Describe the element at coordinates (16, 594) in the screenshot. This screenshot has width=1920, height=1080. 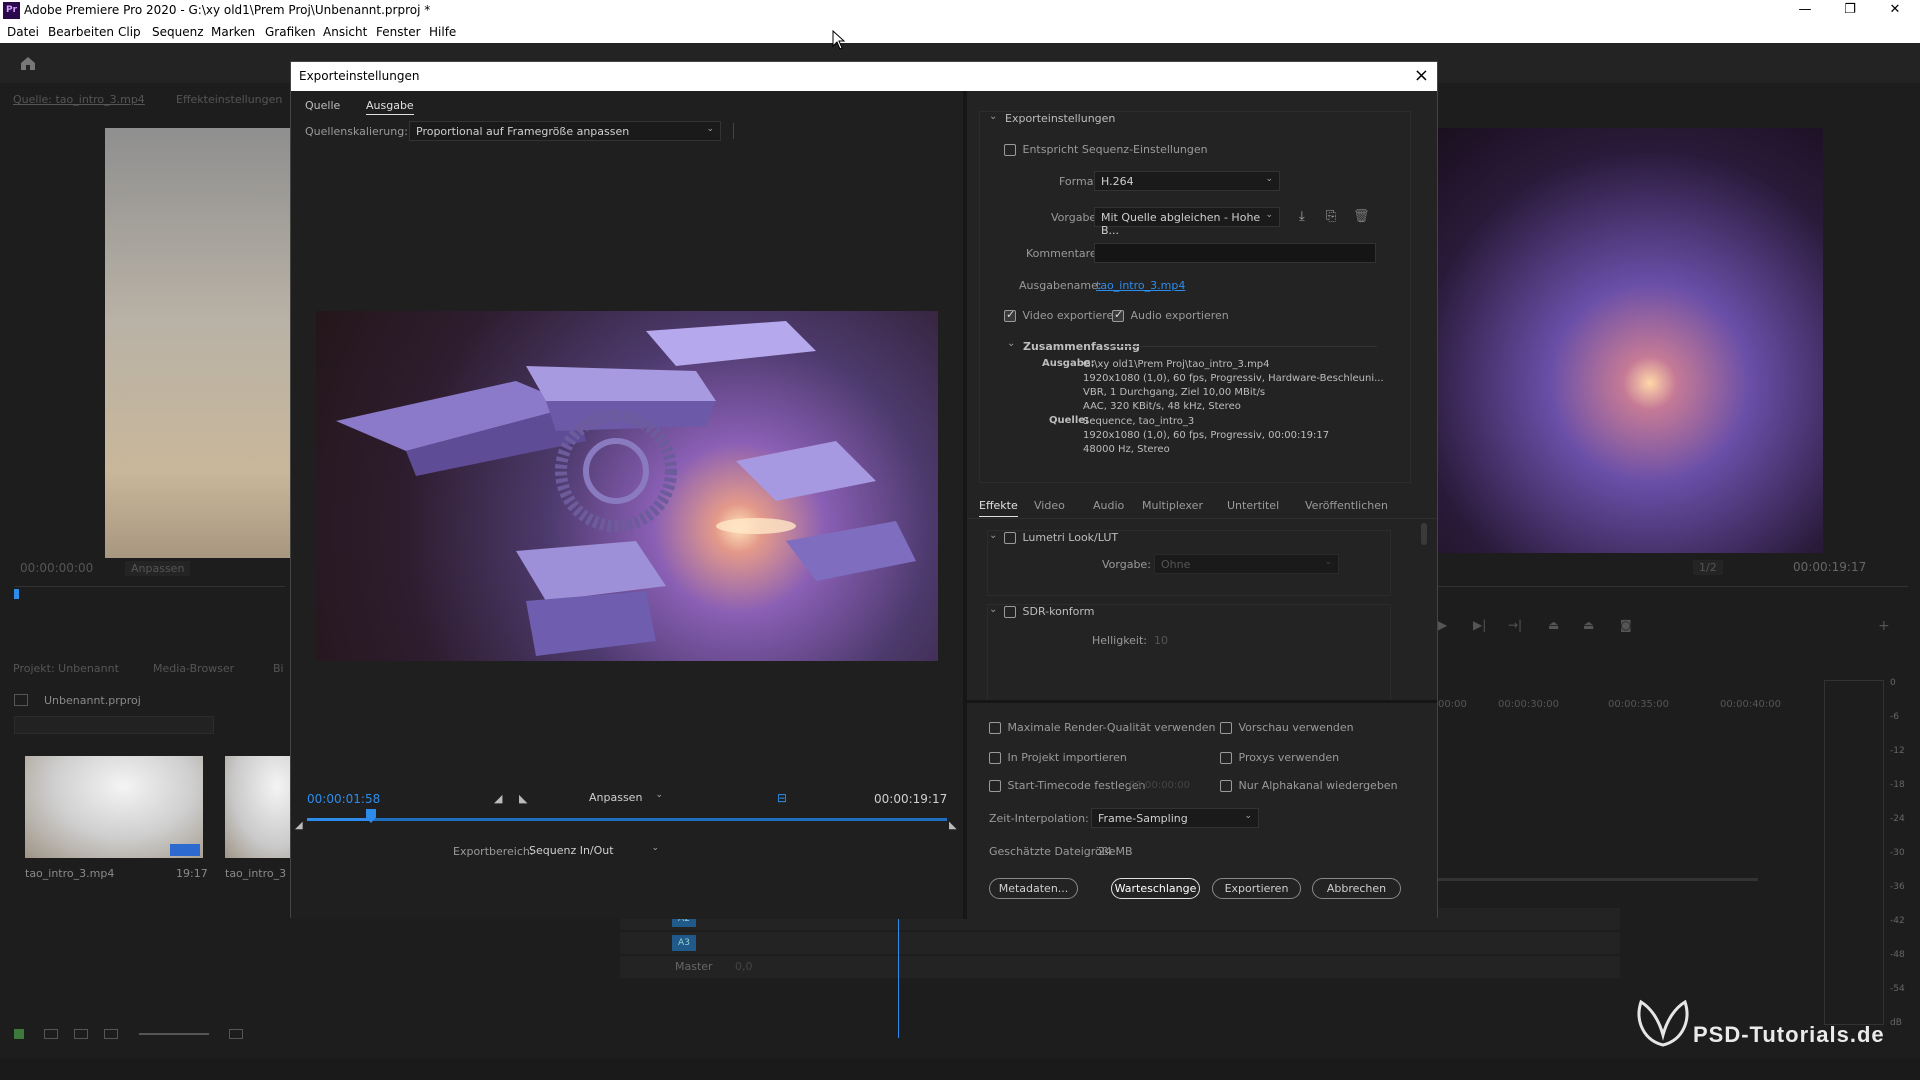
I see `source-playhead` at that location.